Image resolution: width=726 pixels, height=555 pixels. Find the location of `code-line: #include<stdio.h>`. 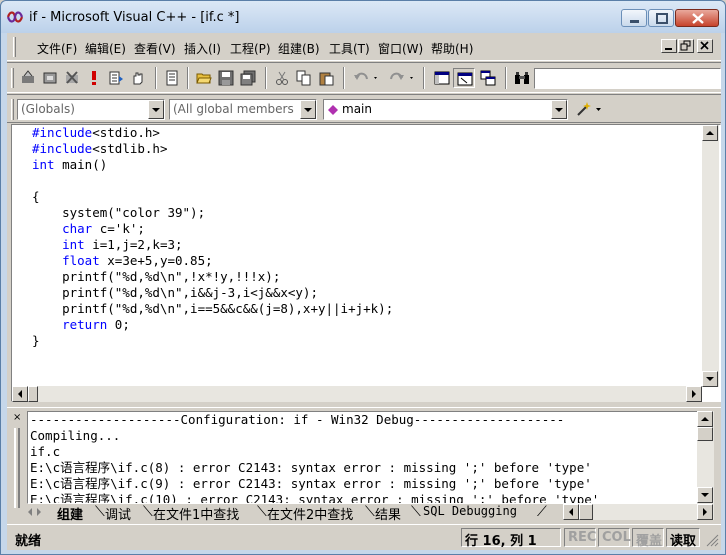

code-line: #include<stdio.h> is located at coordinates (212, 133).